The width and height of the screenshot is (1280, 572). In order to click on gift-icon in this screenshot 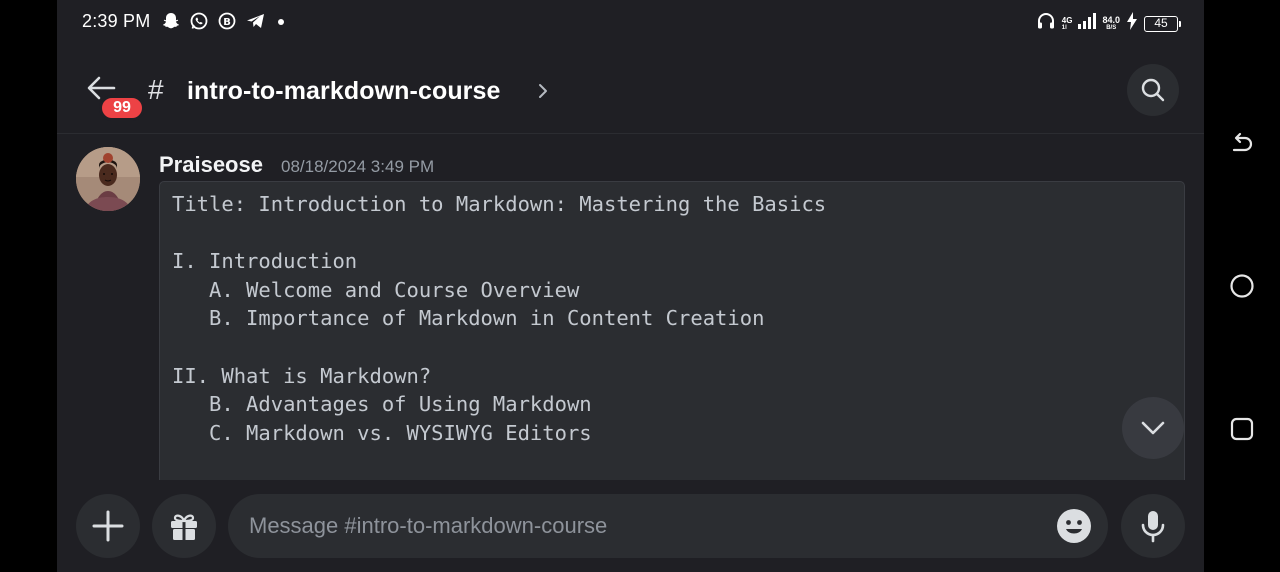, I will do `click(184, 527)`.